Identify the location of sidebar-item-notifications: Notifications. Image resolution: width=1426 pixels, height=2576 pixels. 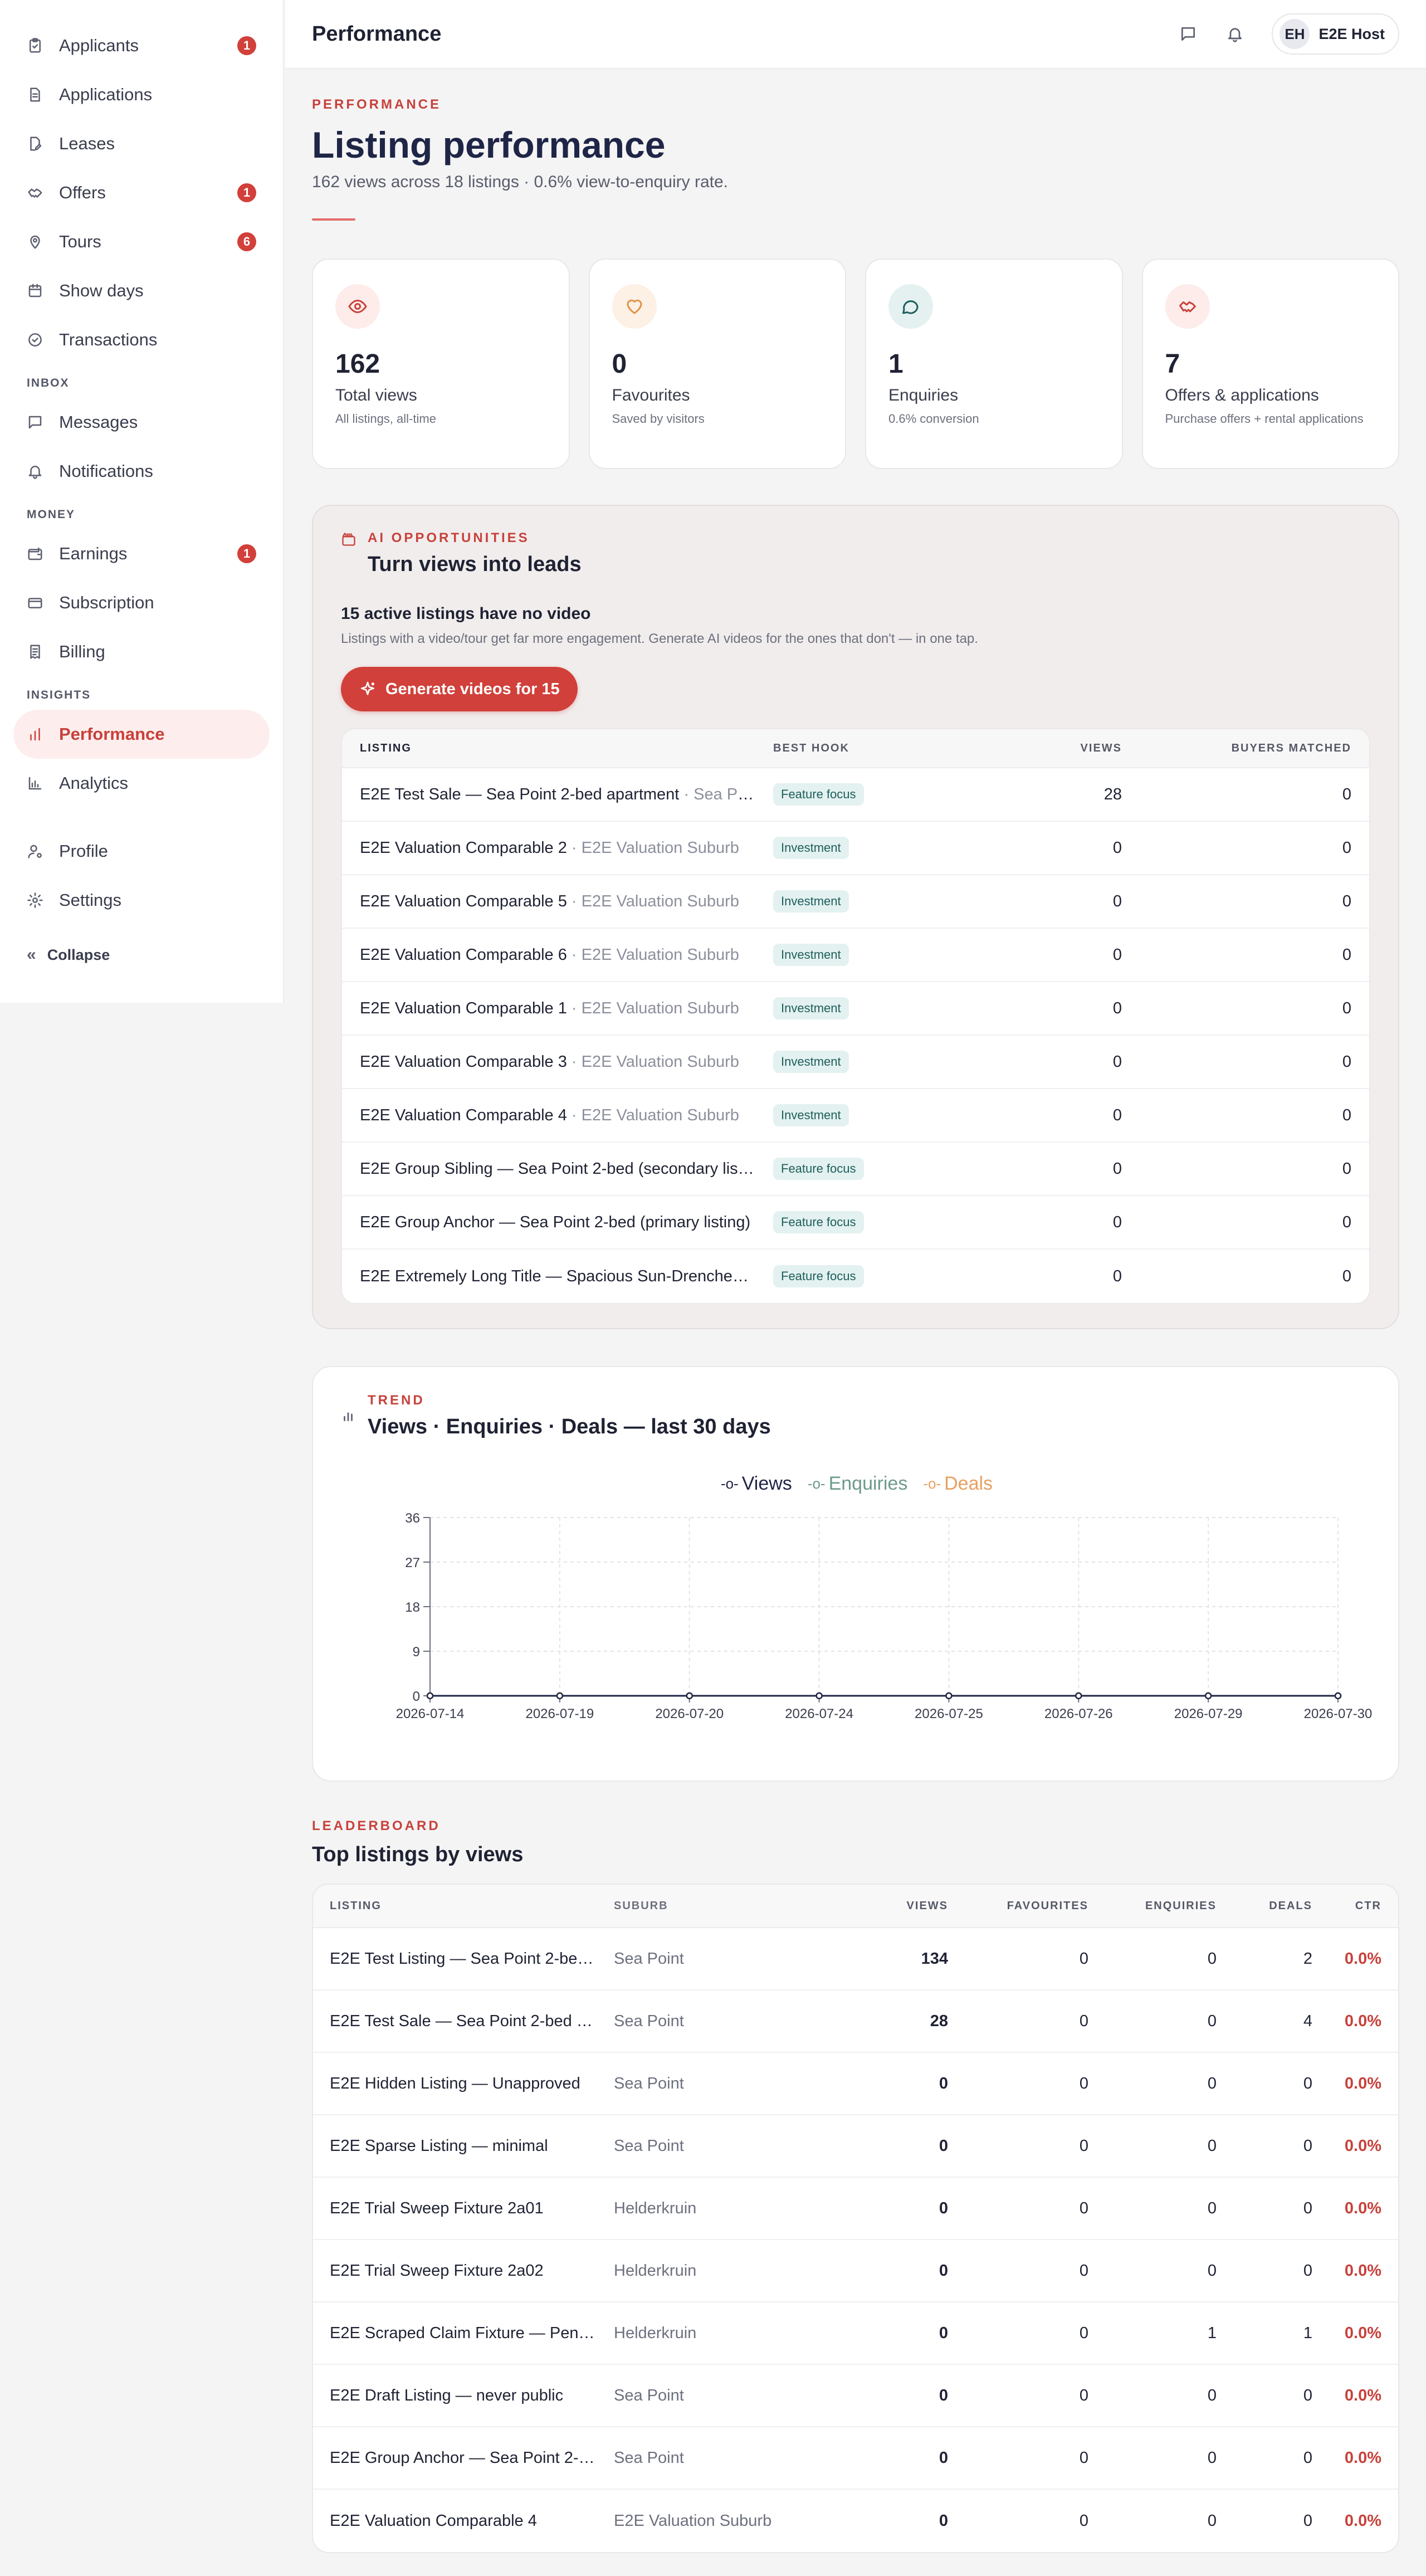
(141, 471).